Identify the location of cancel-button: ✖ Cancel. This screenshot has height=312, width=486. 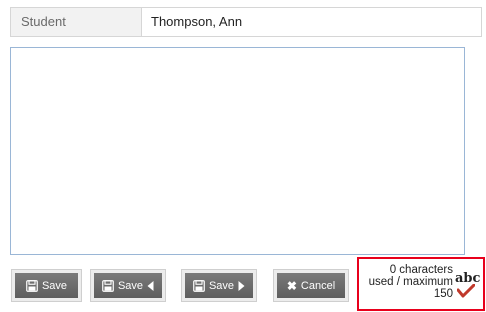
(311, 285).